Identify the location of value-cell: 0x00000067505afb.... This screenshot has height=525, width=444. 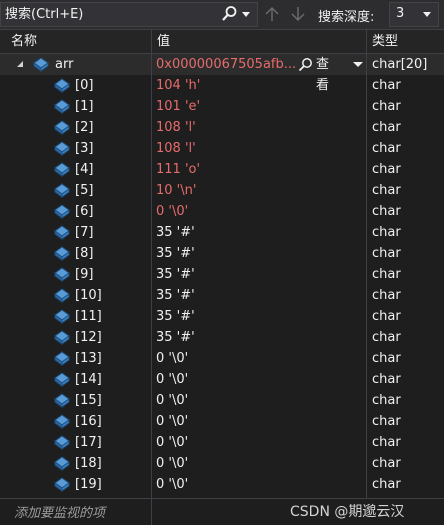
(259, 64).